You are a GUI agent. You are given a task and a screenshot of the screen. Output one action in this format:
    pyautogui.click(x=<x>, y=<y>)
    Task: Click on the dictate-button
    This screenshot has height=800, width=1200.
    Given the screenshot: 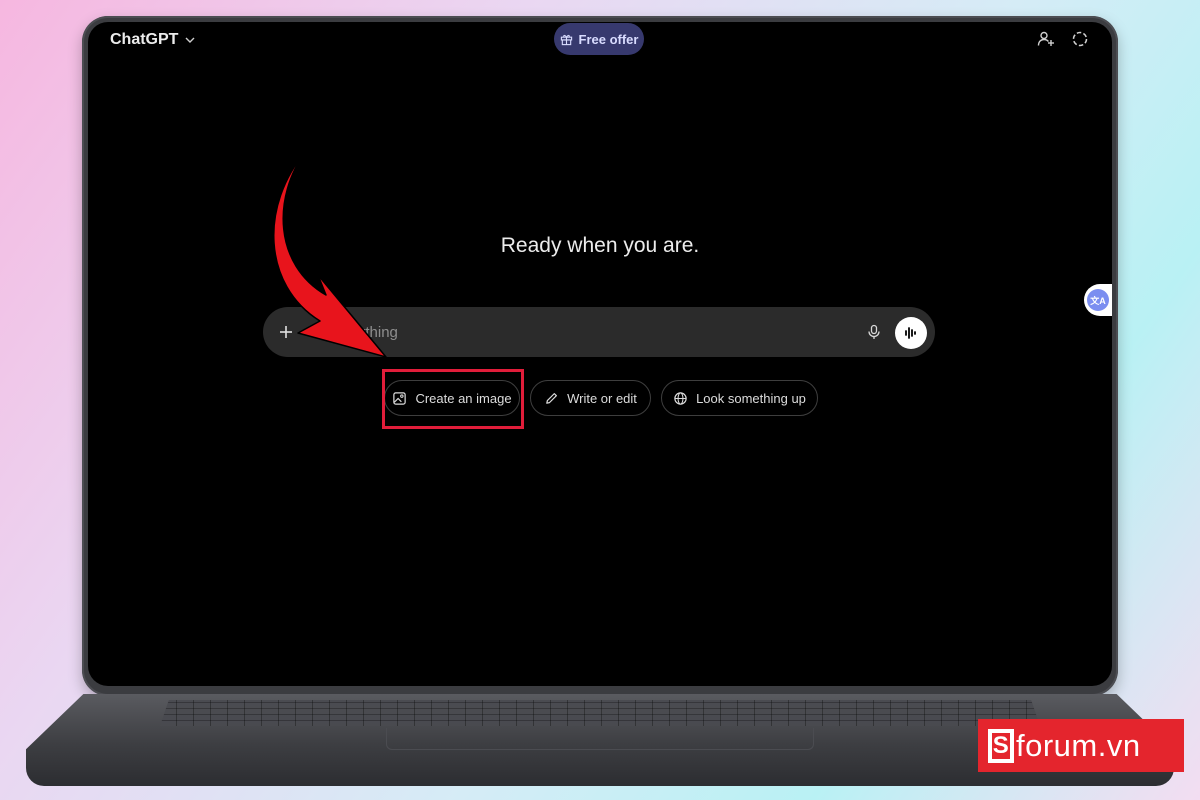 What is the action you would take?
    pyautogui.click(x=874, y=332)
    